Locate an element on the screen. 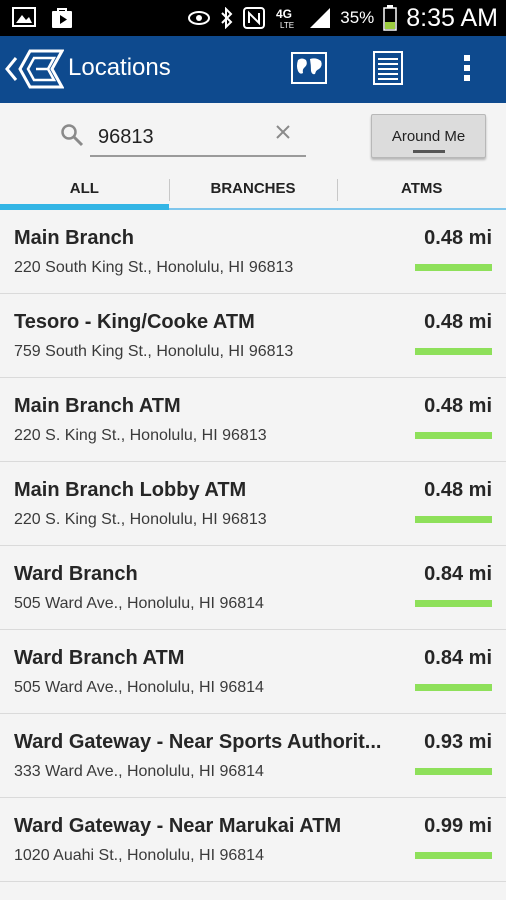 This screenshot has width=506, height=900. app-bar: Locations is located at coordinates (253, 69).